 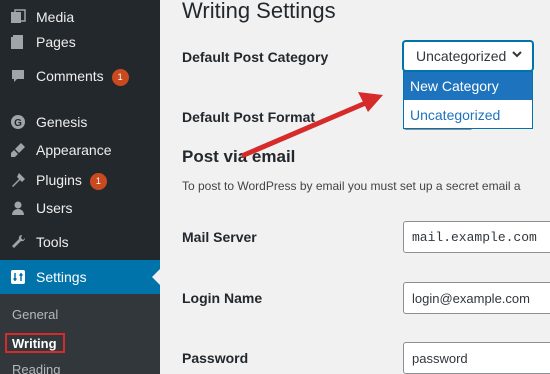 What do you see at coordinates (70, 76) in the screenshot?
I see `sidebar-item-label: Comments` at bounding box center [70, 76].